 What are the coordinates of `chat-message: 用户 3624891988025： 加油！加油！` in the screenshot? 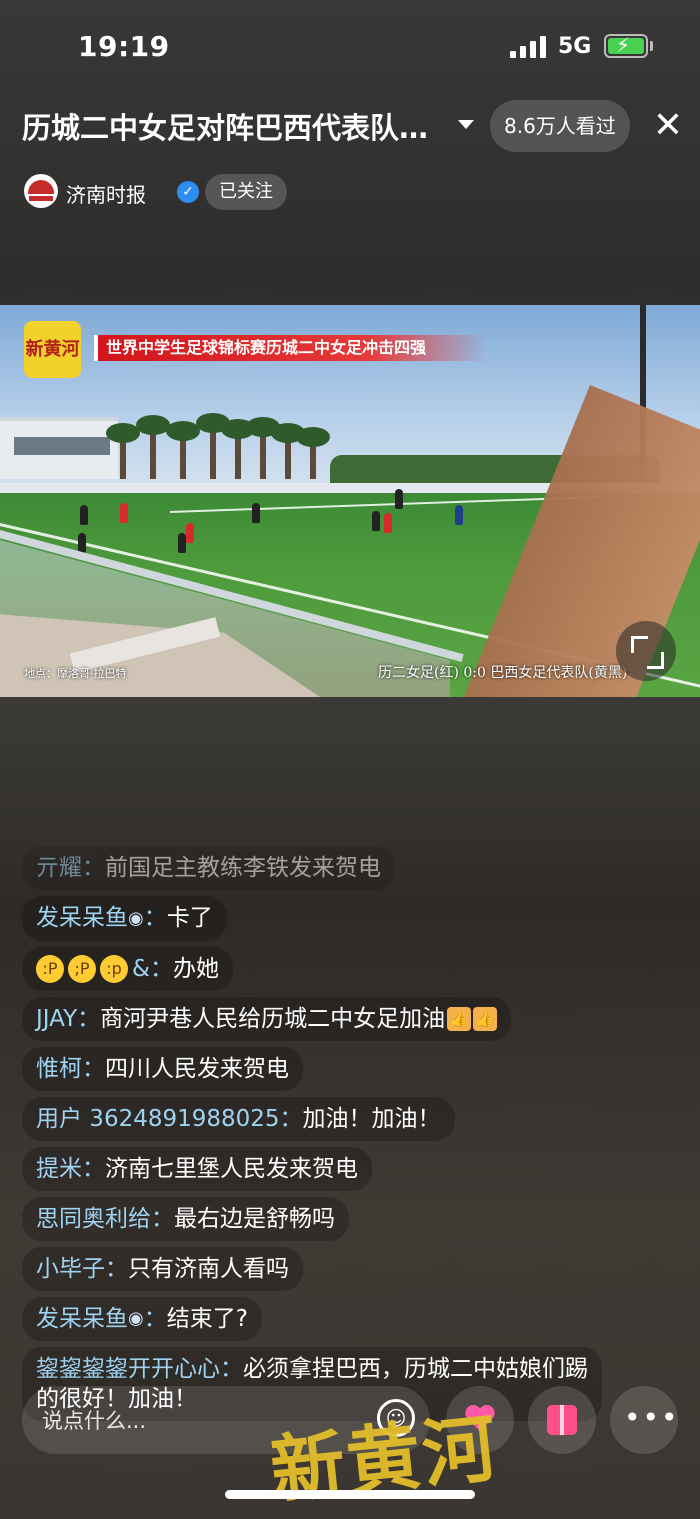 It's located at (238, 1118).